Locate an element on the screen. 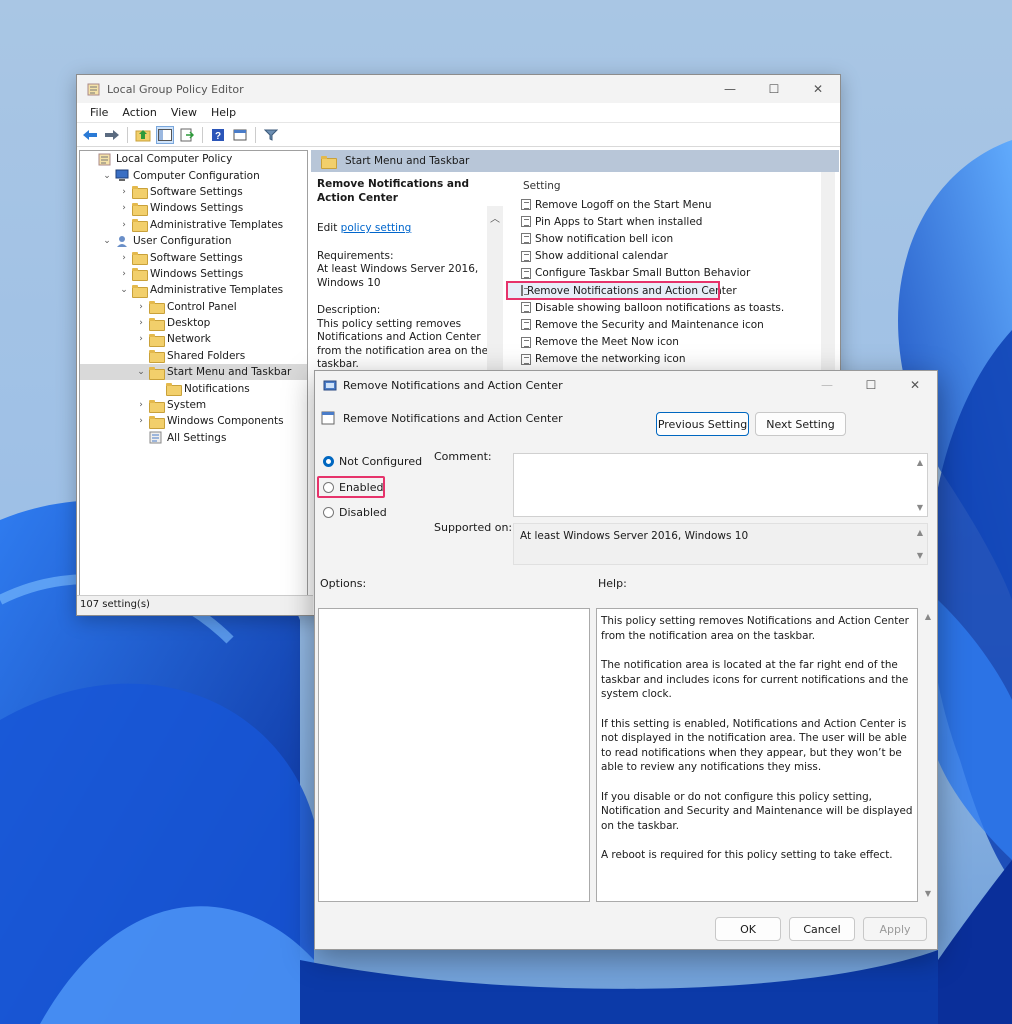 This screenshot has height=1024, width=1012. menu-help: Help is located at coordinates (223, 112).